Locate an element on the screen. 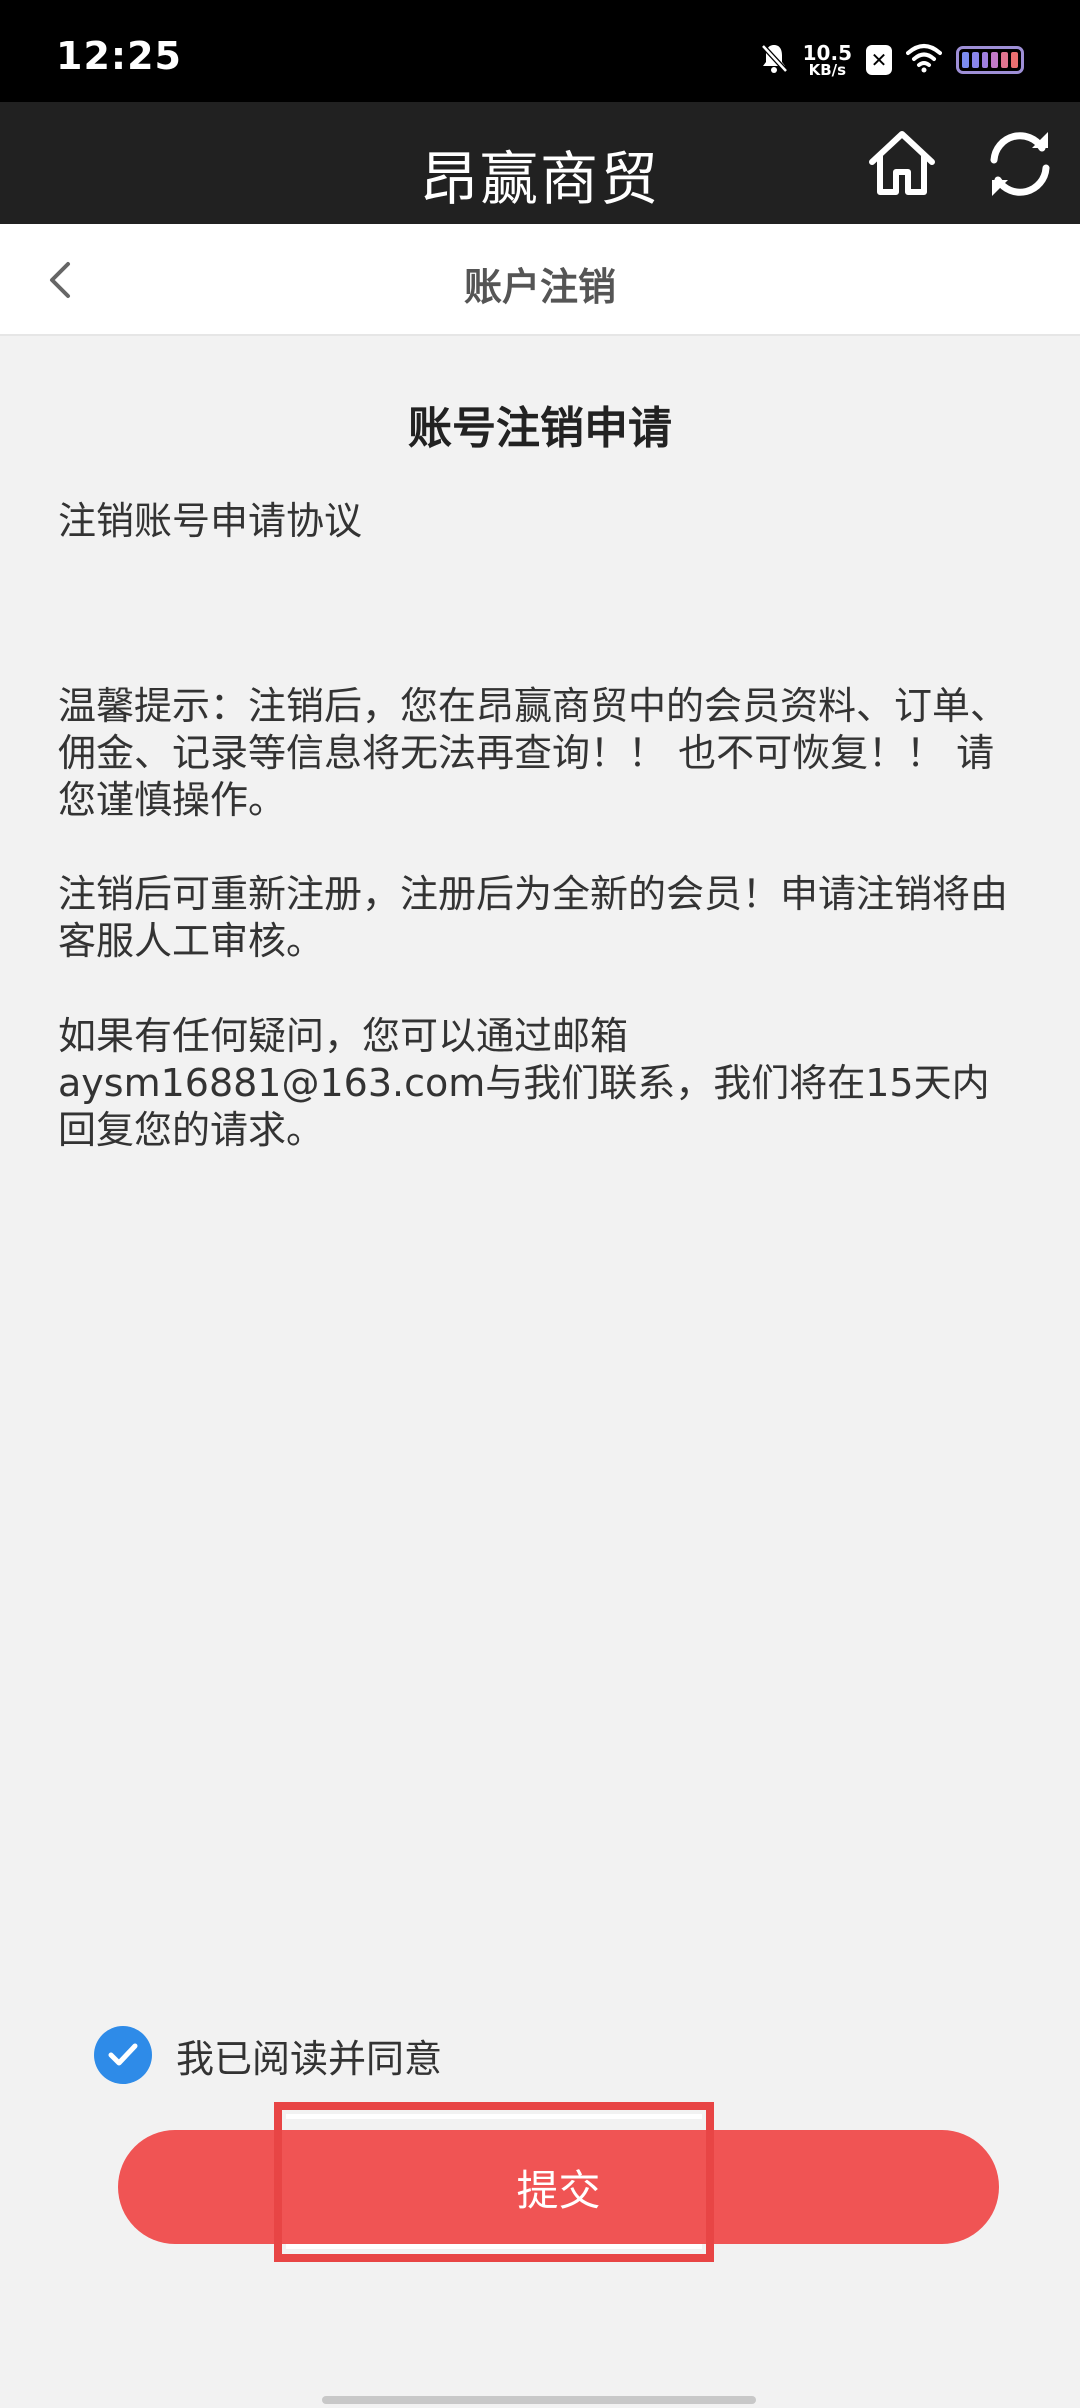  home-indicator is located at coordinates (539, 2400).